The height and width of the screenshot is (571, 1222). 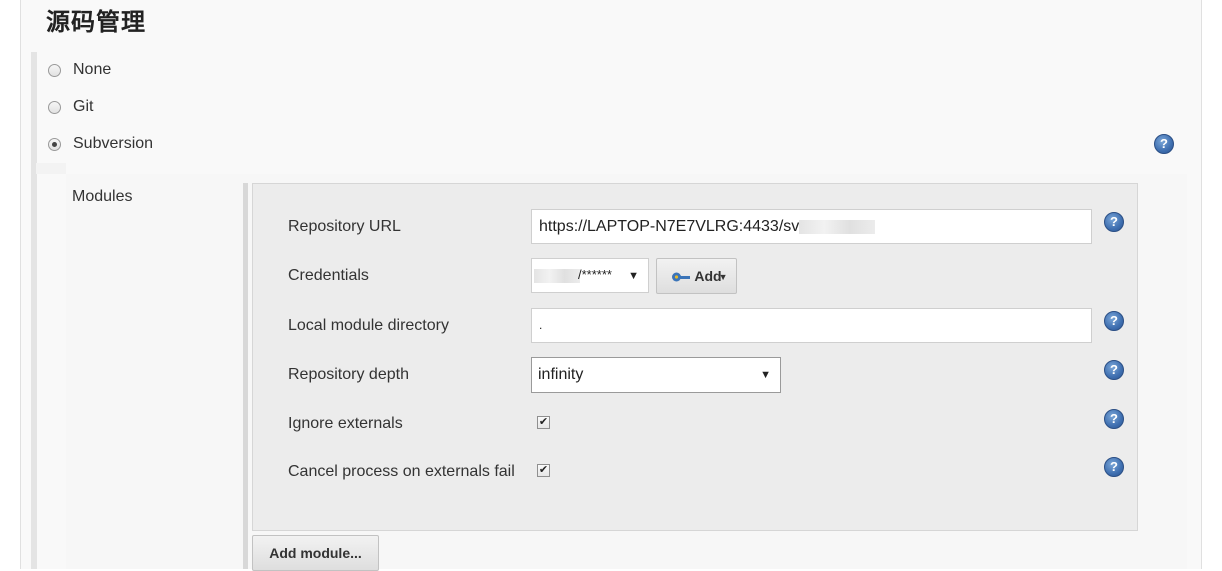 I want to click on local-module-directory-input: ., so click(x=811, y=325).